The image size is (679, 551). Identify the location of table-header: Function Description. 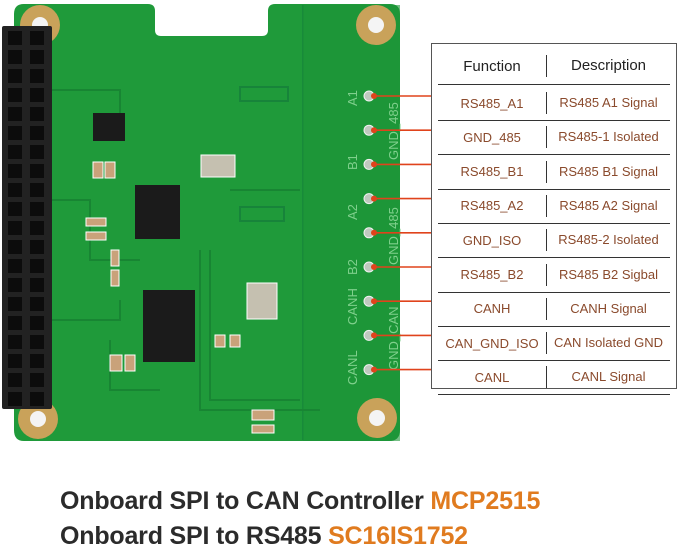
(554, 66).